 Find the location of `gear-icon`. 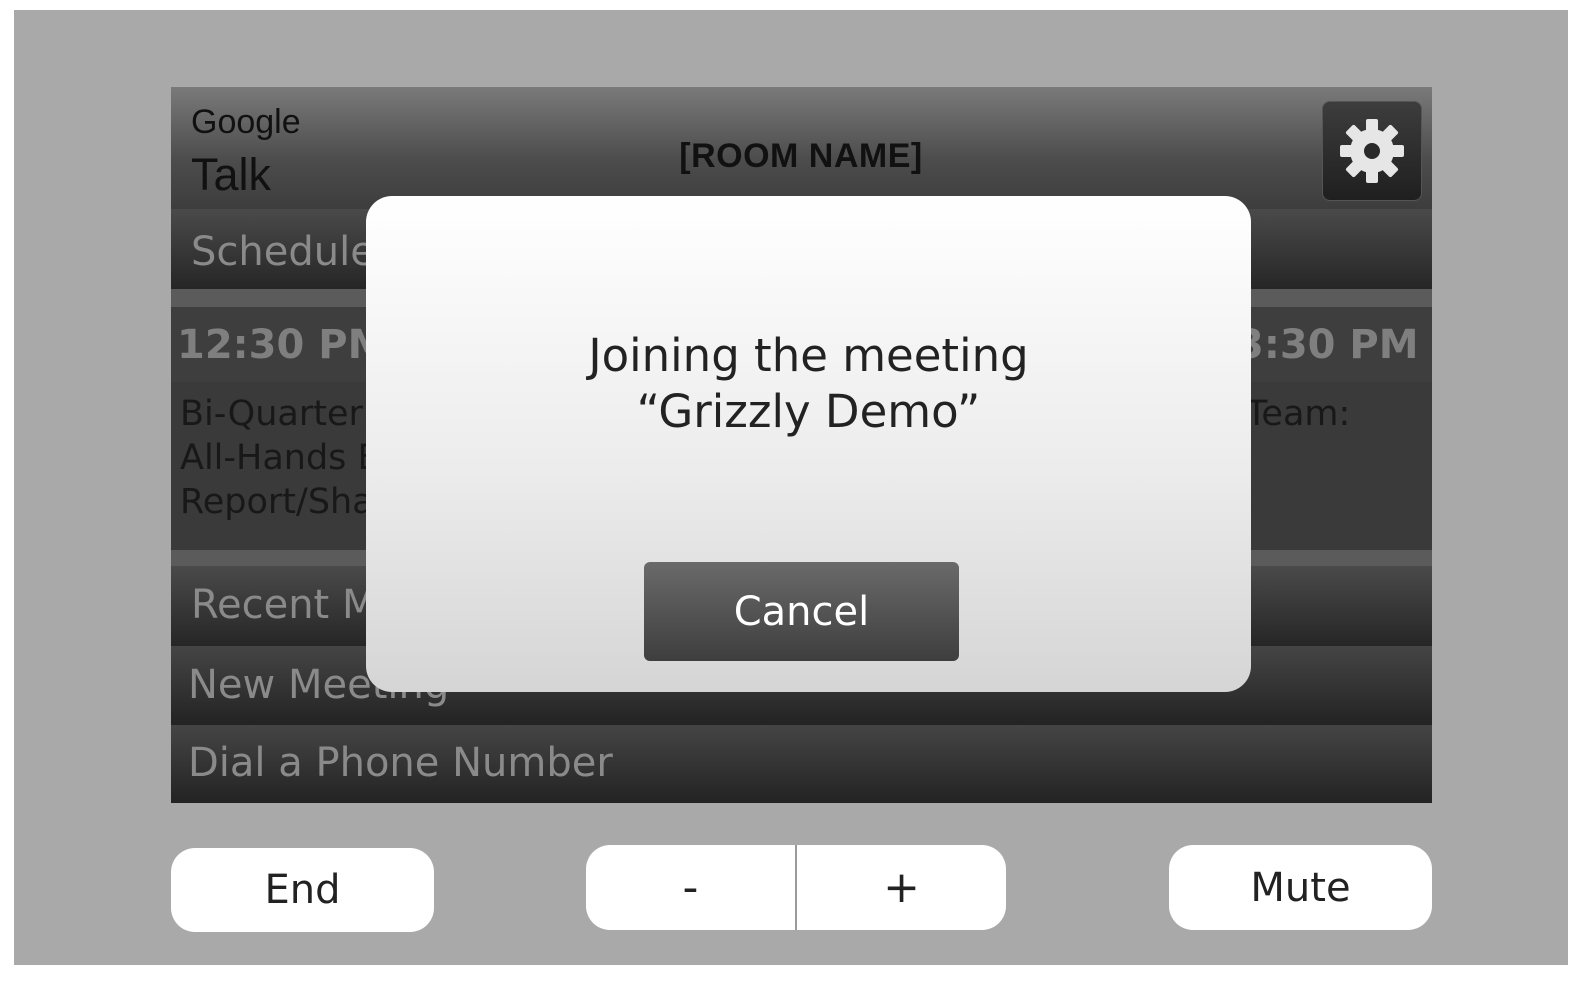

gear-icon is located at coordinates (1372, 151).